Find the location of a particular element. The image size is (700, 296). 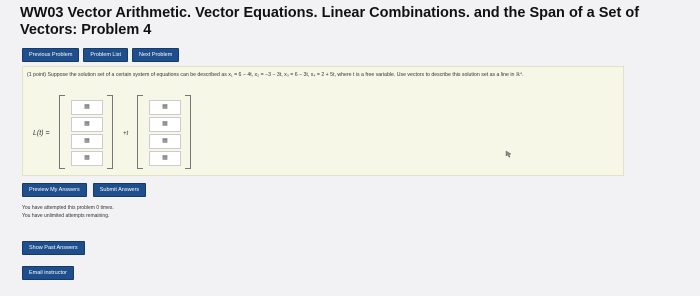

mouse-pointer-icon is located at coordinates (509, 154).